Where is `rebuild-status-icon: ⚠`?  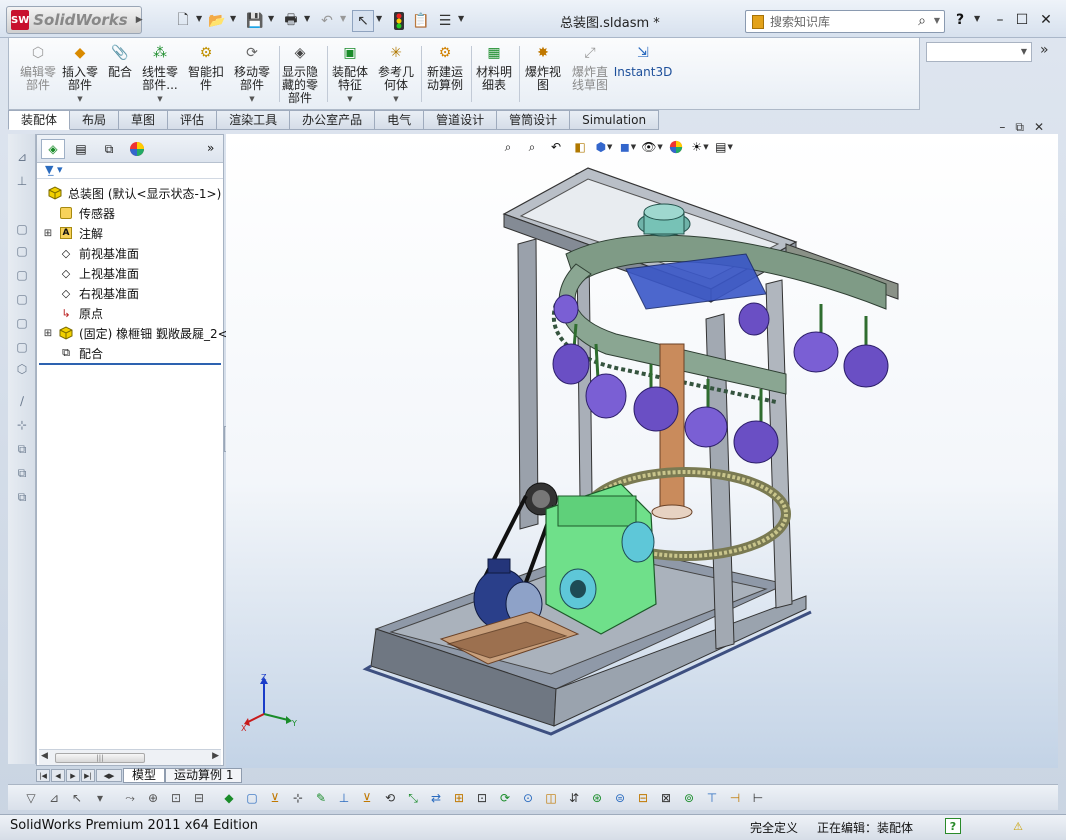 rebuild-status-icon: ⚠ is located at coordinates (1018, 826).